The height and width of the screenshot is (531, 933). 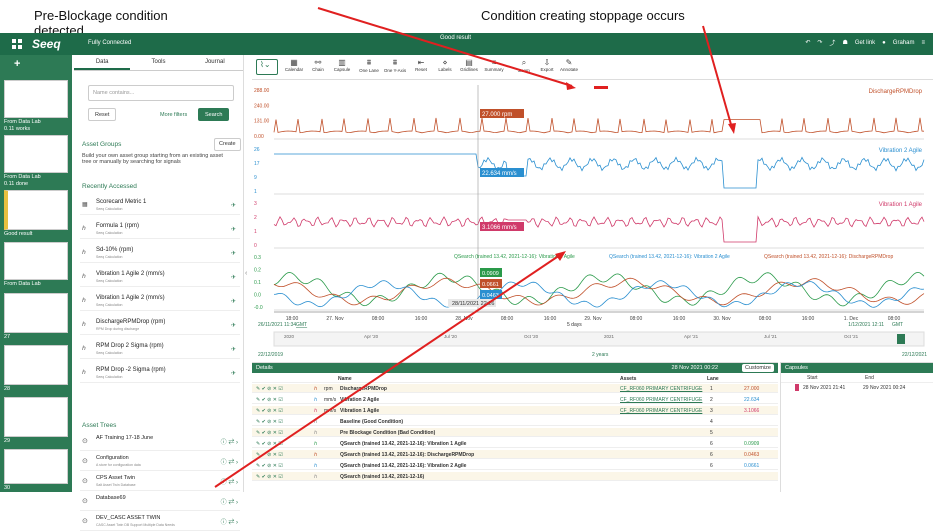 What do you see at coordinates (524, 65) in the screenshot?
I see `toolbar-button: ⌕ Zoom` at bounding box center [524, 65].